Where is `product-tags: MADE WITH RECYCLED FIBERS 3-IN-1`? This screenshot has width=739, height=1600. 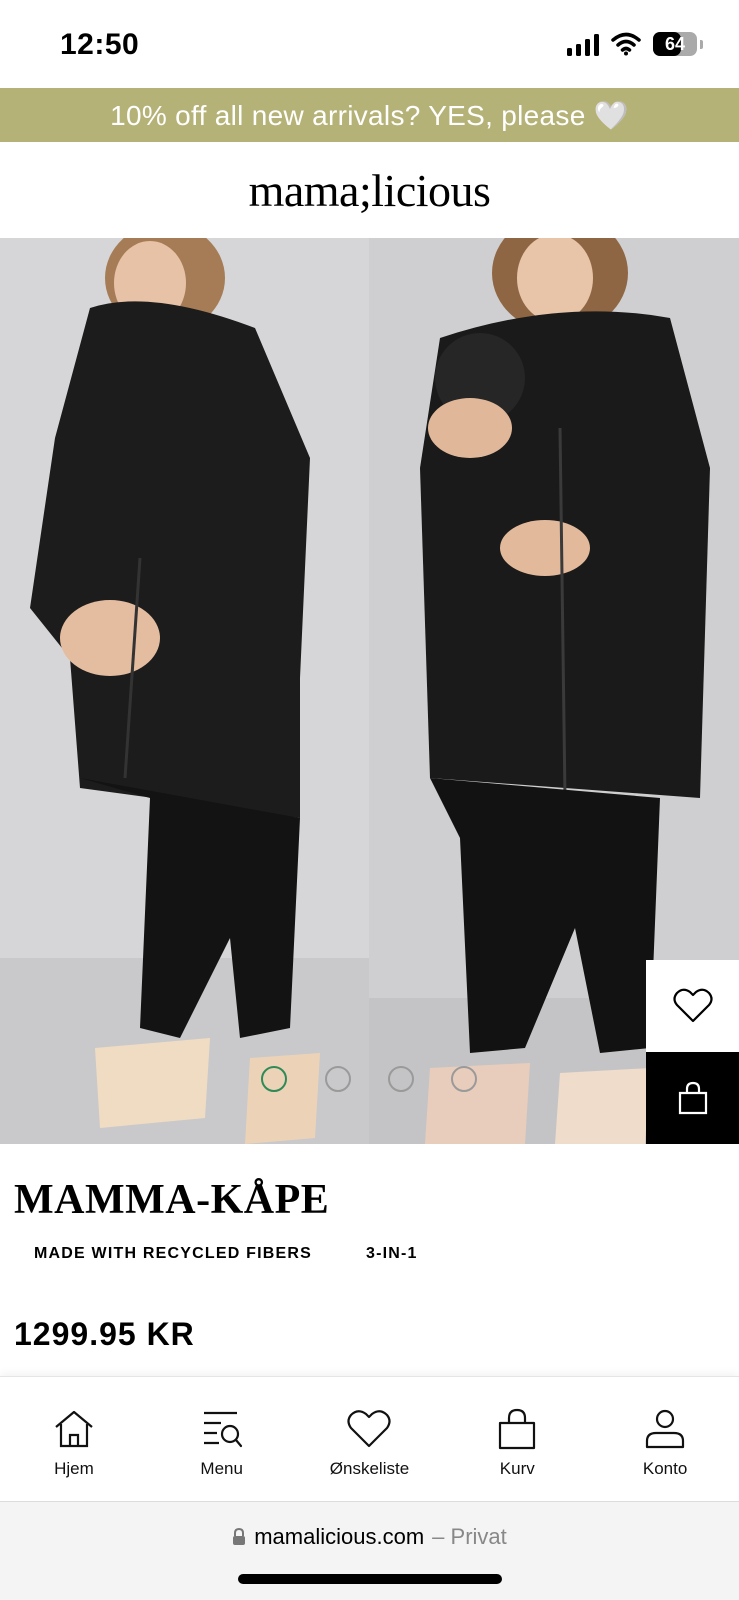
product-tags: MADE WITH RECYCLED FIBERS 3-IN-1 is located at coordinates (226, 1254).